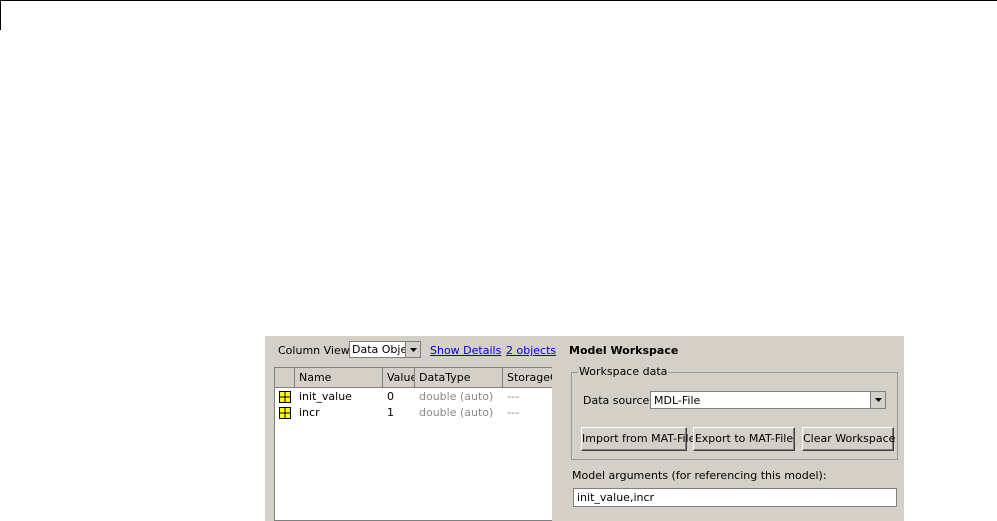 The width and height of the screenshot is (997, 521). I want to click on row-name: init_value, so click(325, 396).